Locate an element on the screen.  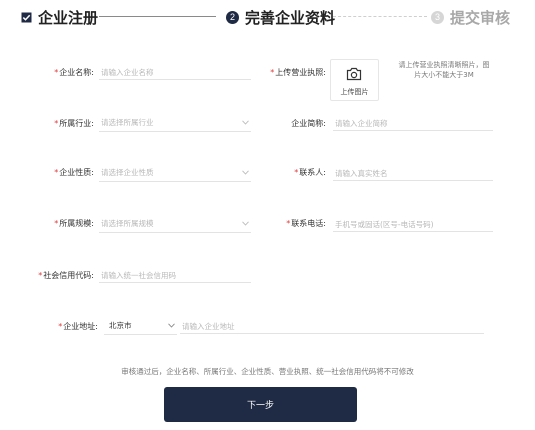
step-3-number: 3 is located at coordinates (437, 17).